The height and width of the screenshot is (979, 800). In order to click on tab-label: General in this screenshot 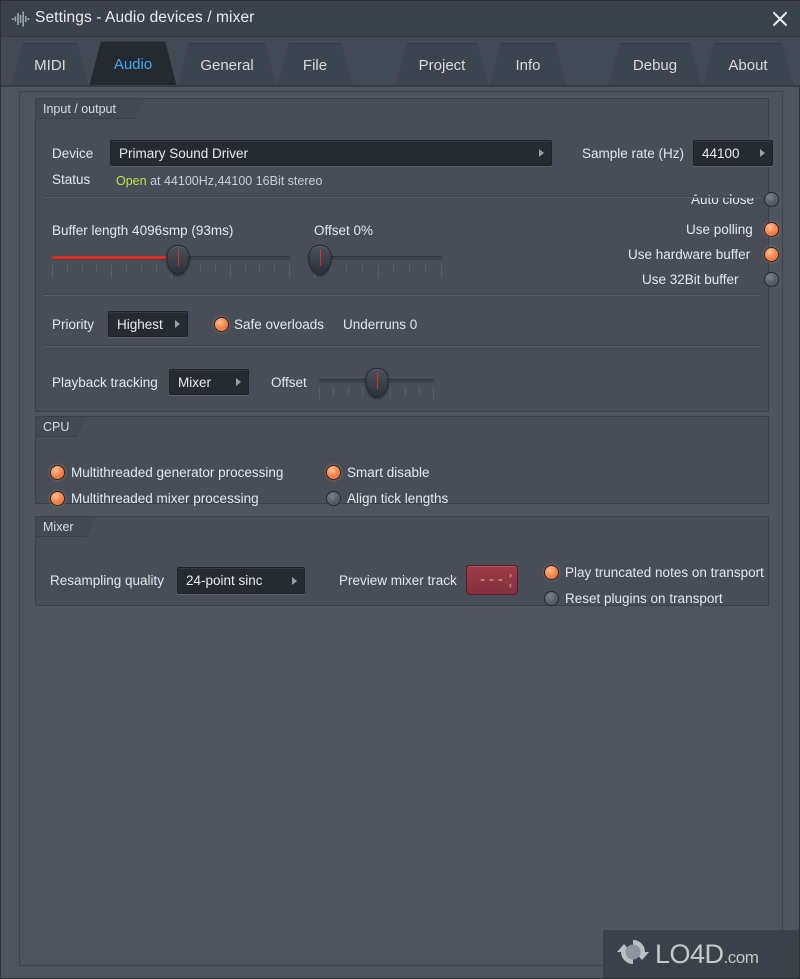, I will do `click(227, 65)`.